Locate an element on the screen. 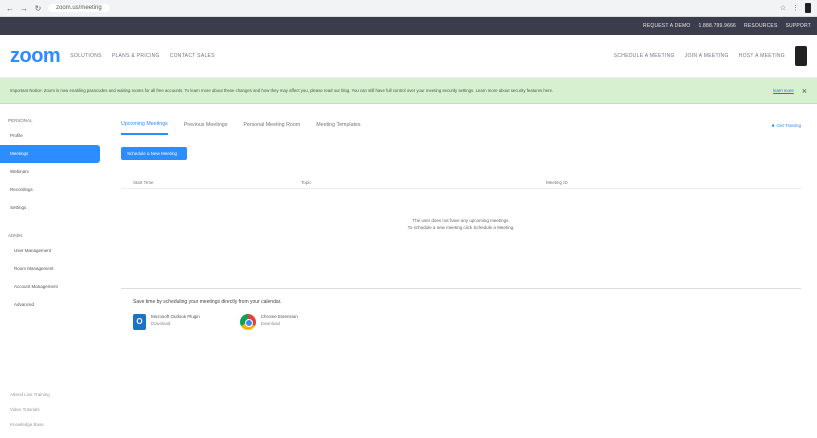  sidebar-item-room-management: Room Management is located at coordinates (50, 269).